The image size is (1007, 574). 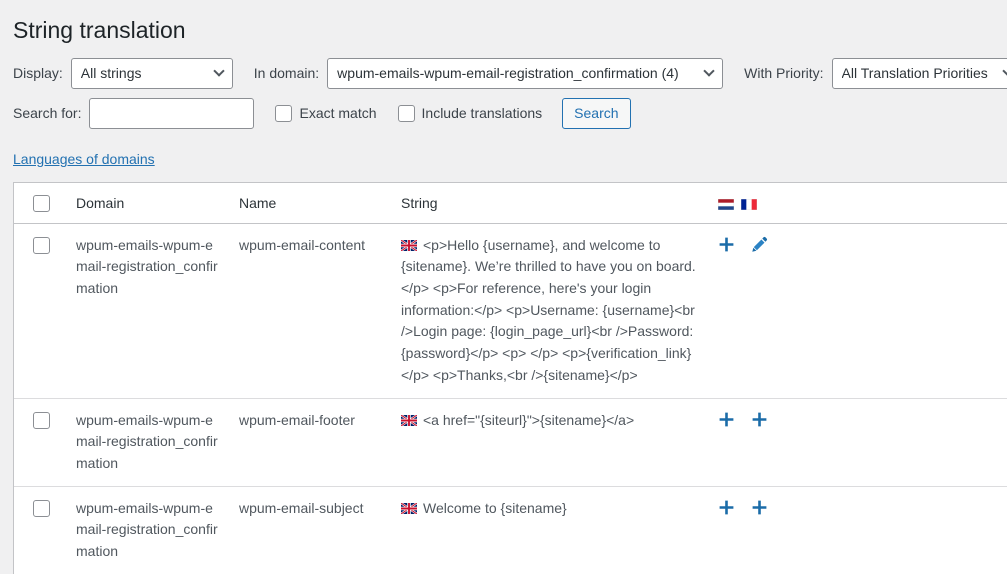 I want to click on cell-name: wpum-email-subject, so click(x=301, y=507).